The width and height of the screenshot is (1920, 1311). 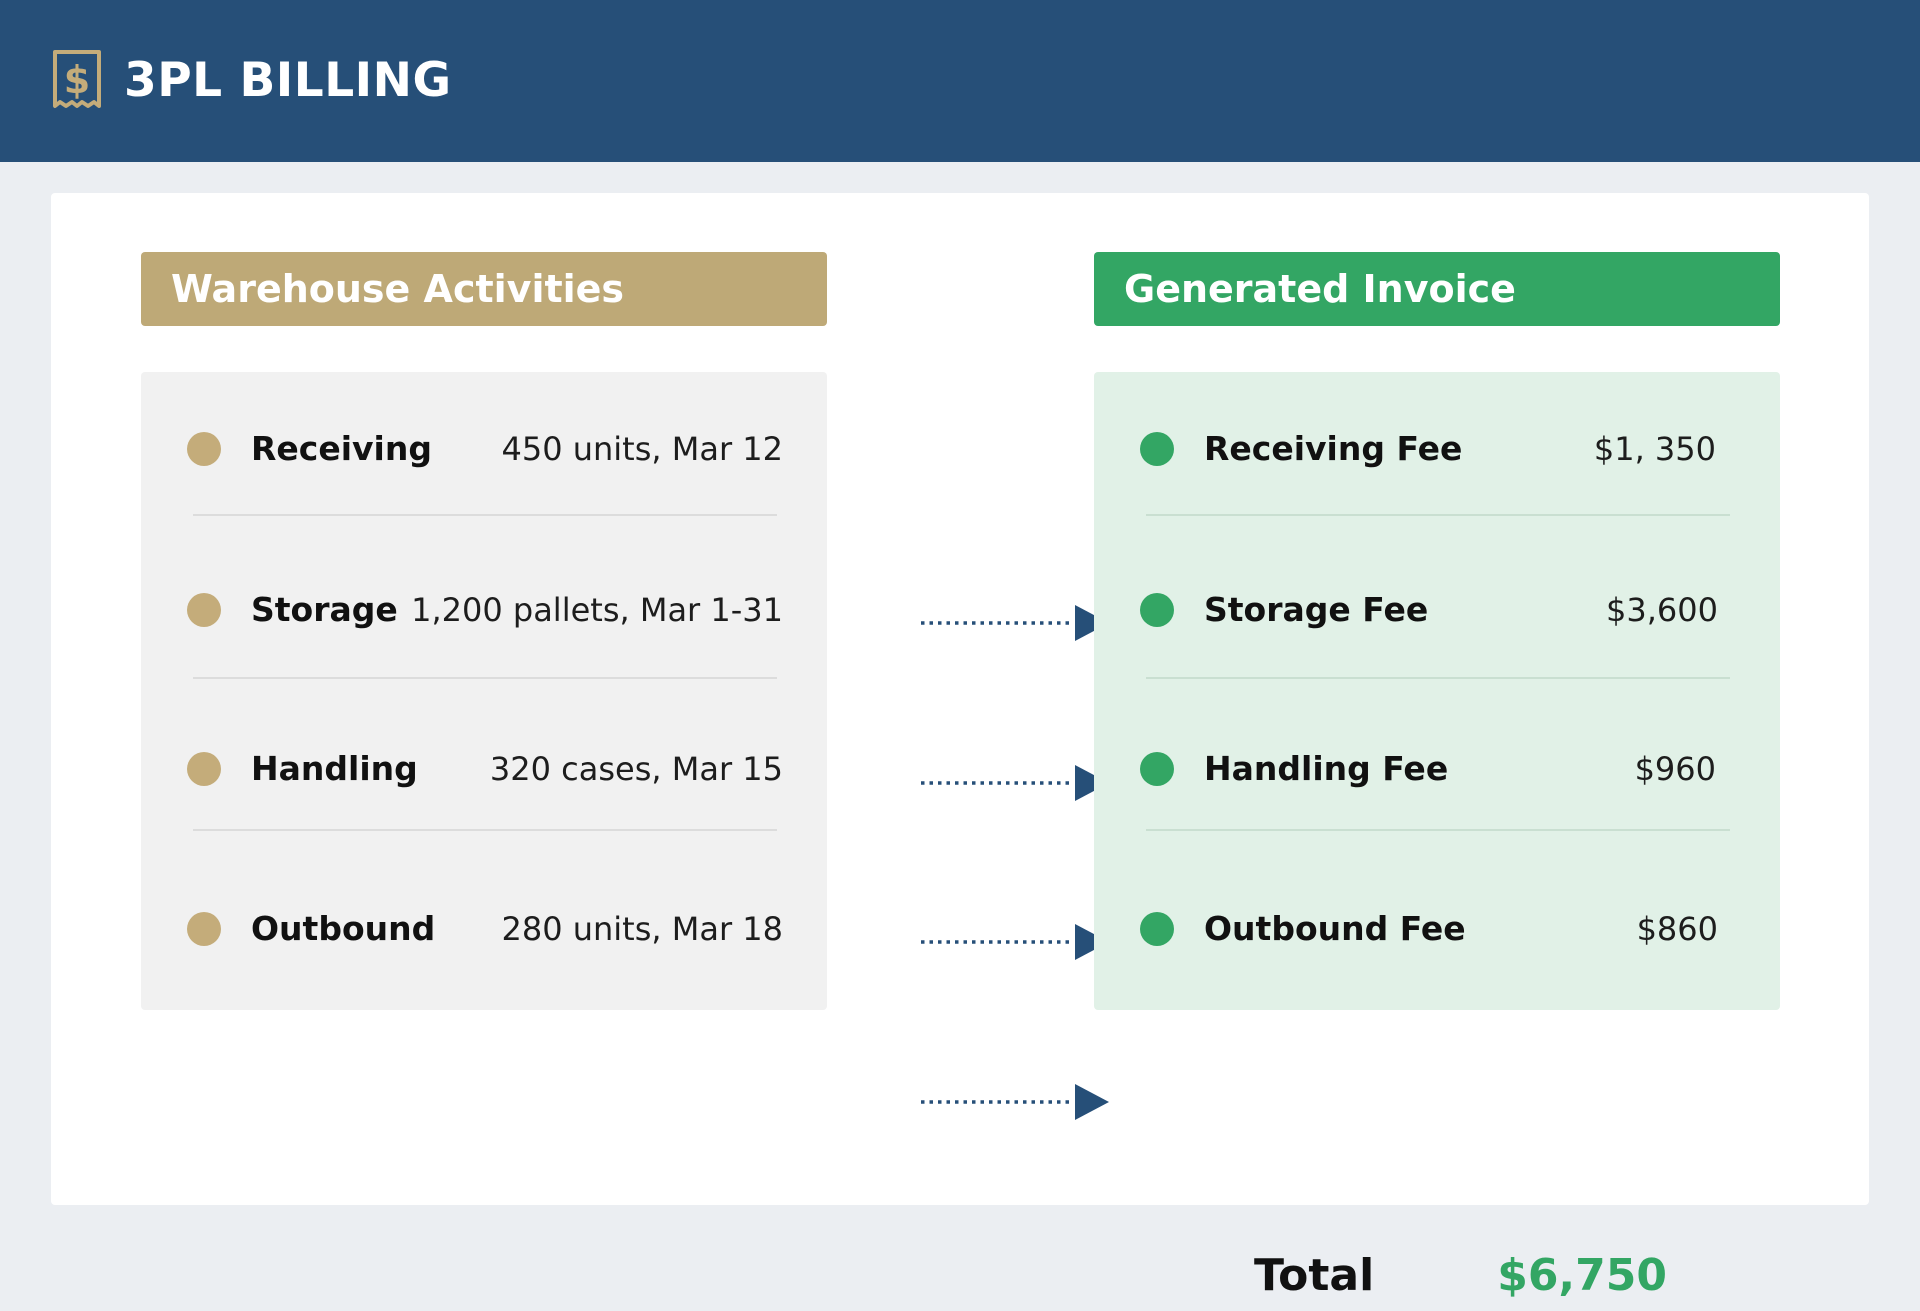 I want to click on fee-label: Receiving Fee, so click(x=1333, y=448).